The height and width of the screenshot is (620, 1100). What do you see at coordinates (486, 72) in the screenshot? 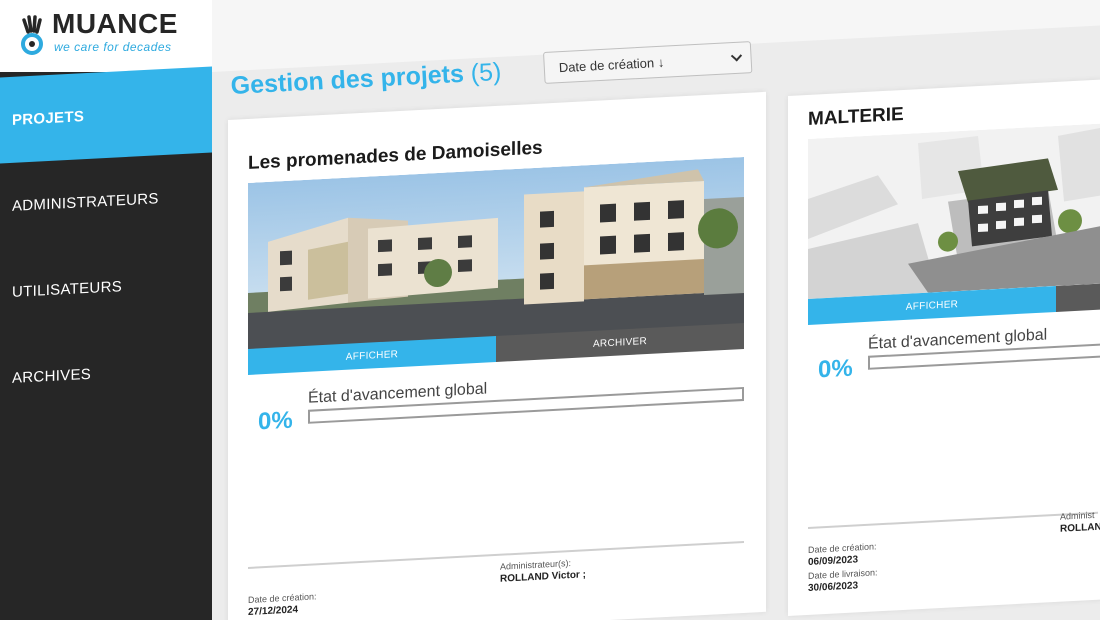
I see `project-count: (5)` at bounding box center [486, 72].